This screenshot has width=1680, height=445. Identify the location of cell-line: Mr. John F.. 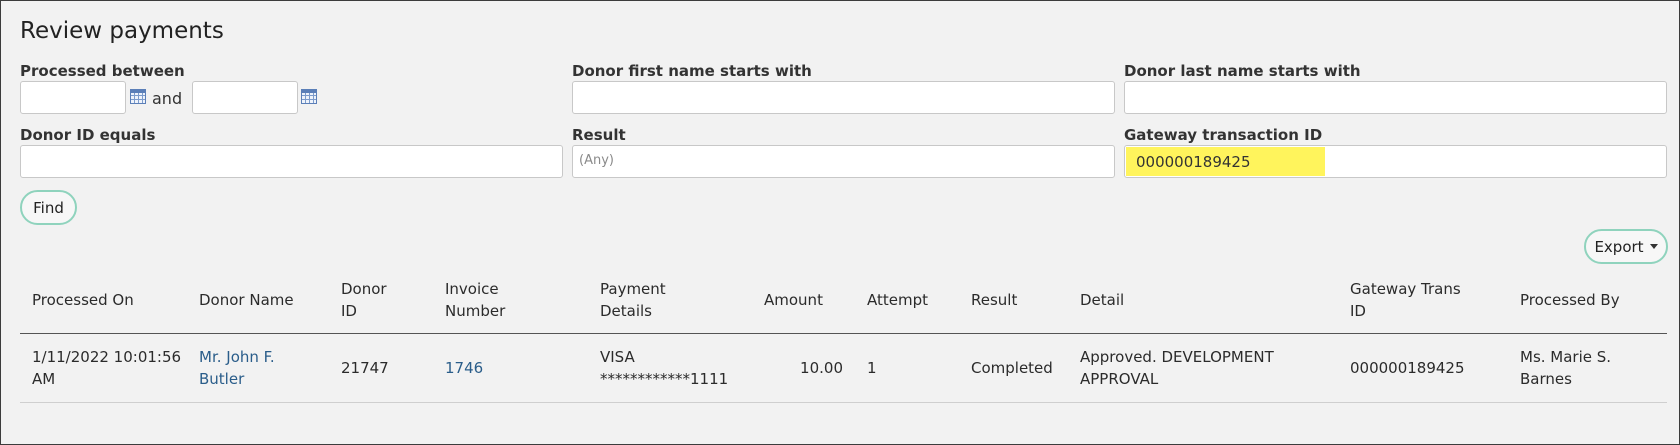
(237, 357).